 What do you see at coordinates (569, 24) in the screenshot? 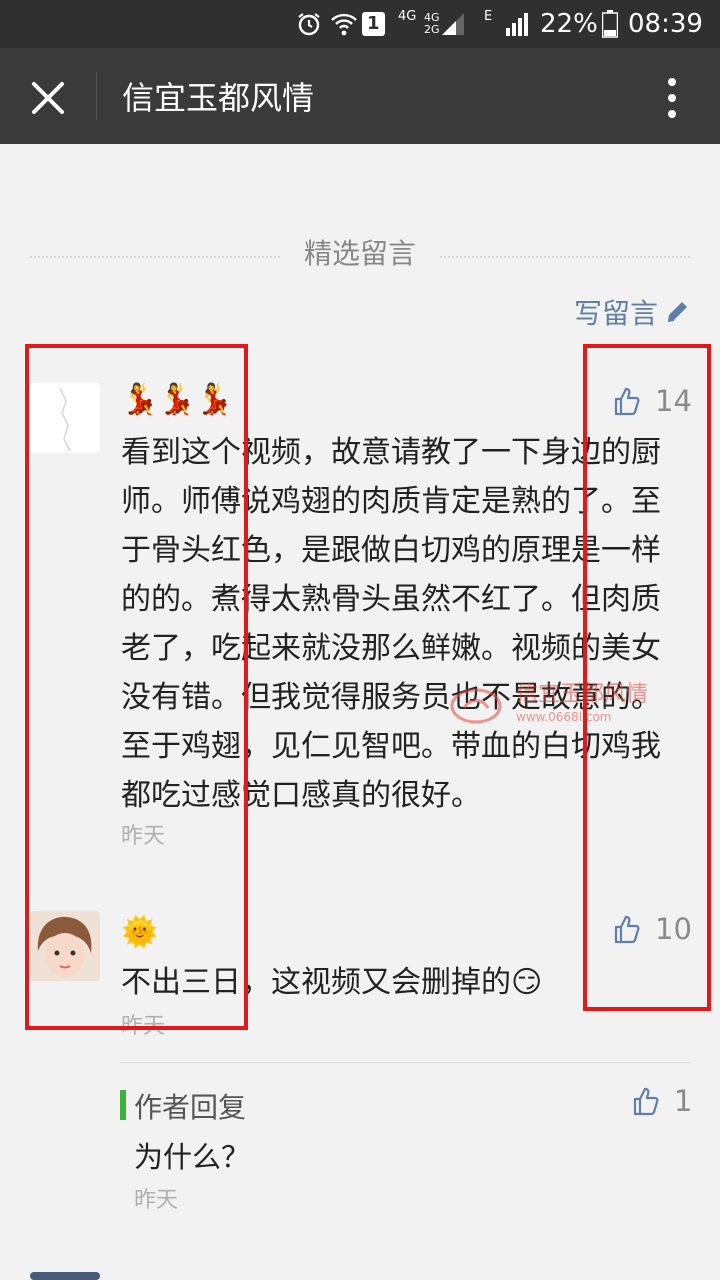
I see `battery-percent: 22%` at bounding box center [569, 24].